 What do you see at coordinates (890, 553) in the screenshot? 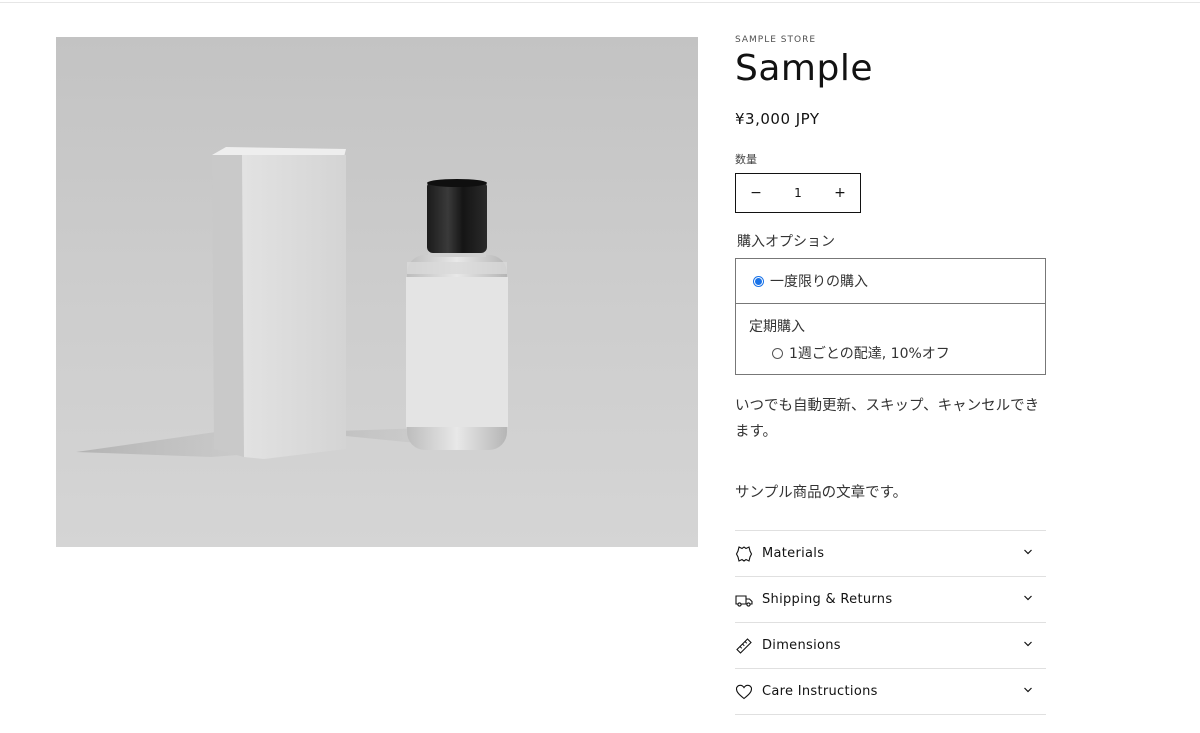
I see `accordion-materials: Materials` at bounding box center [890, 553].